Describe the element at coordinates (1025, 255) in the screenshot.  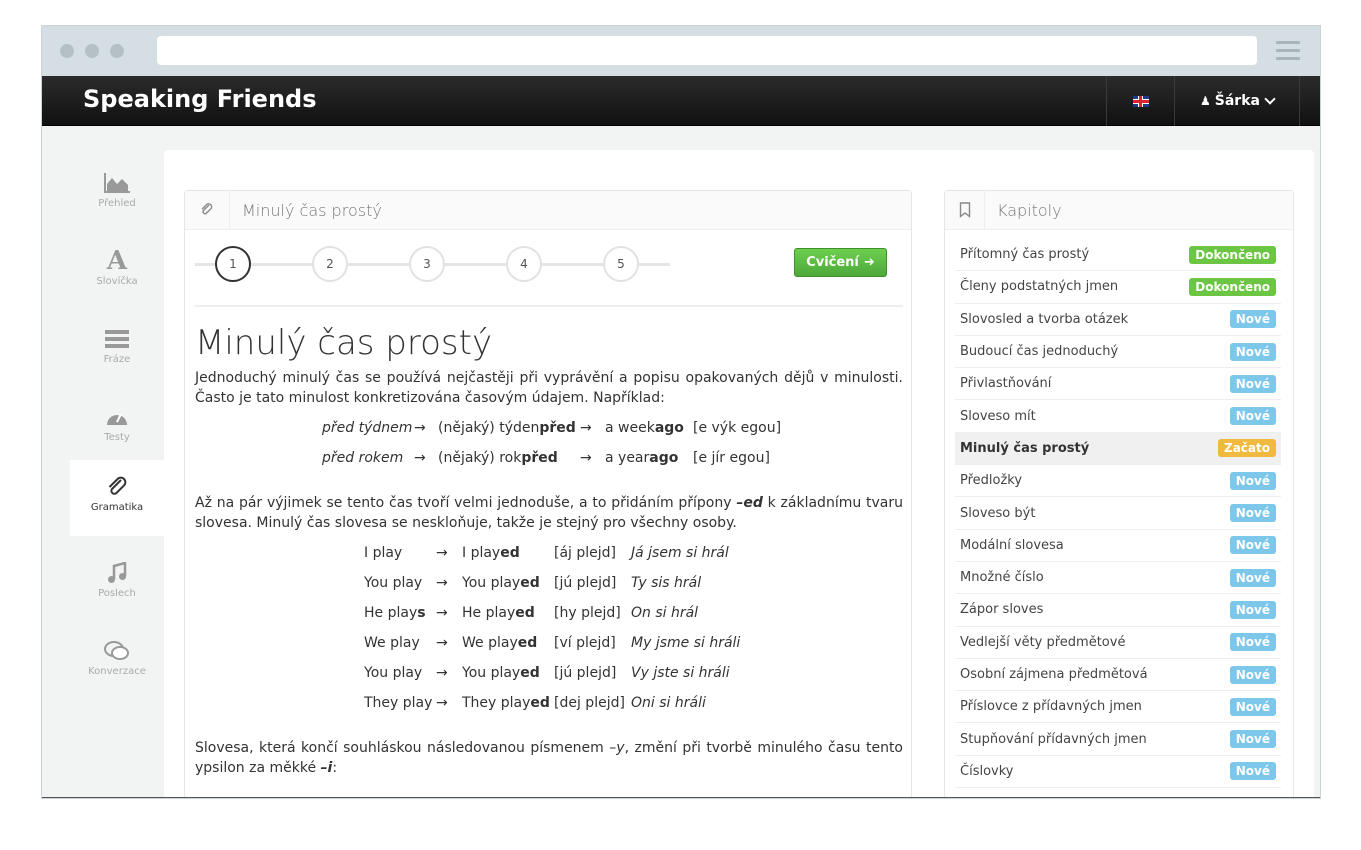
I see `chapter-label: Přítomný čas prostý` at that location.